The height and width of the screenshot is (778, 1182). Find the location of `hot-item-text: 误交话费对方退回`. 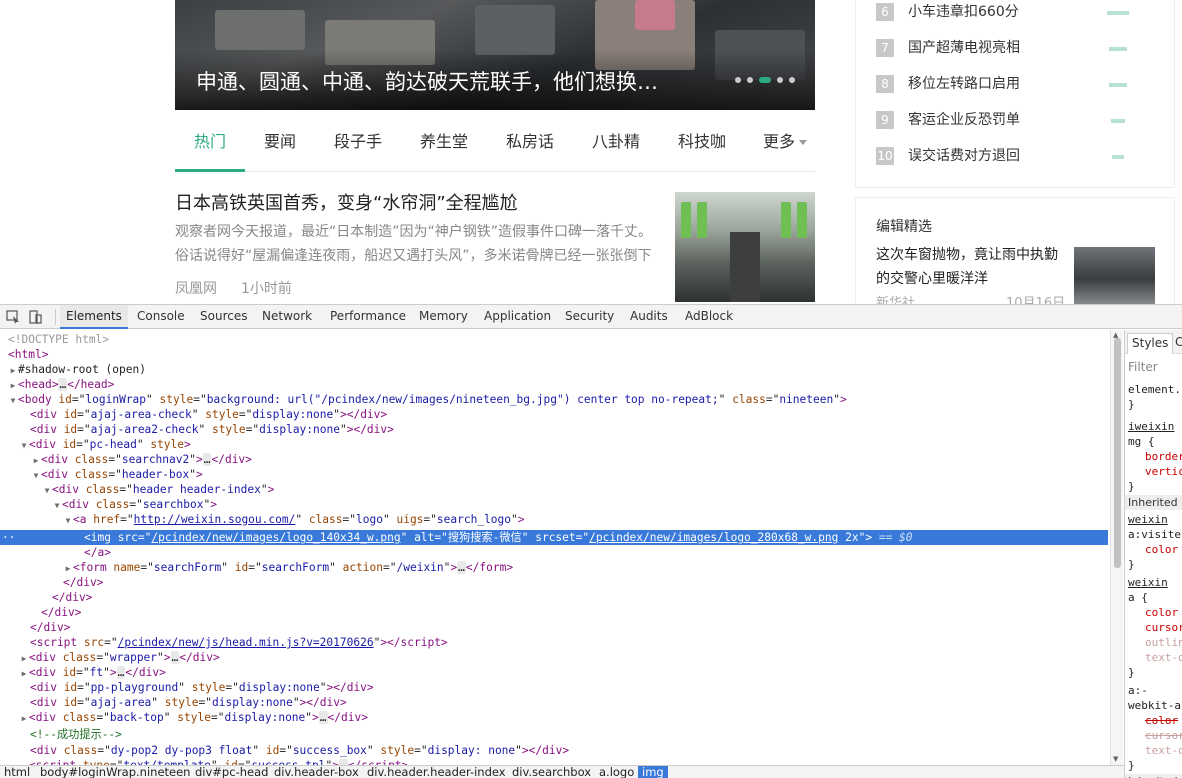

hot-item-text: 误交话费对方退回 is located at coordinates (964, 156).